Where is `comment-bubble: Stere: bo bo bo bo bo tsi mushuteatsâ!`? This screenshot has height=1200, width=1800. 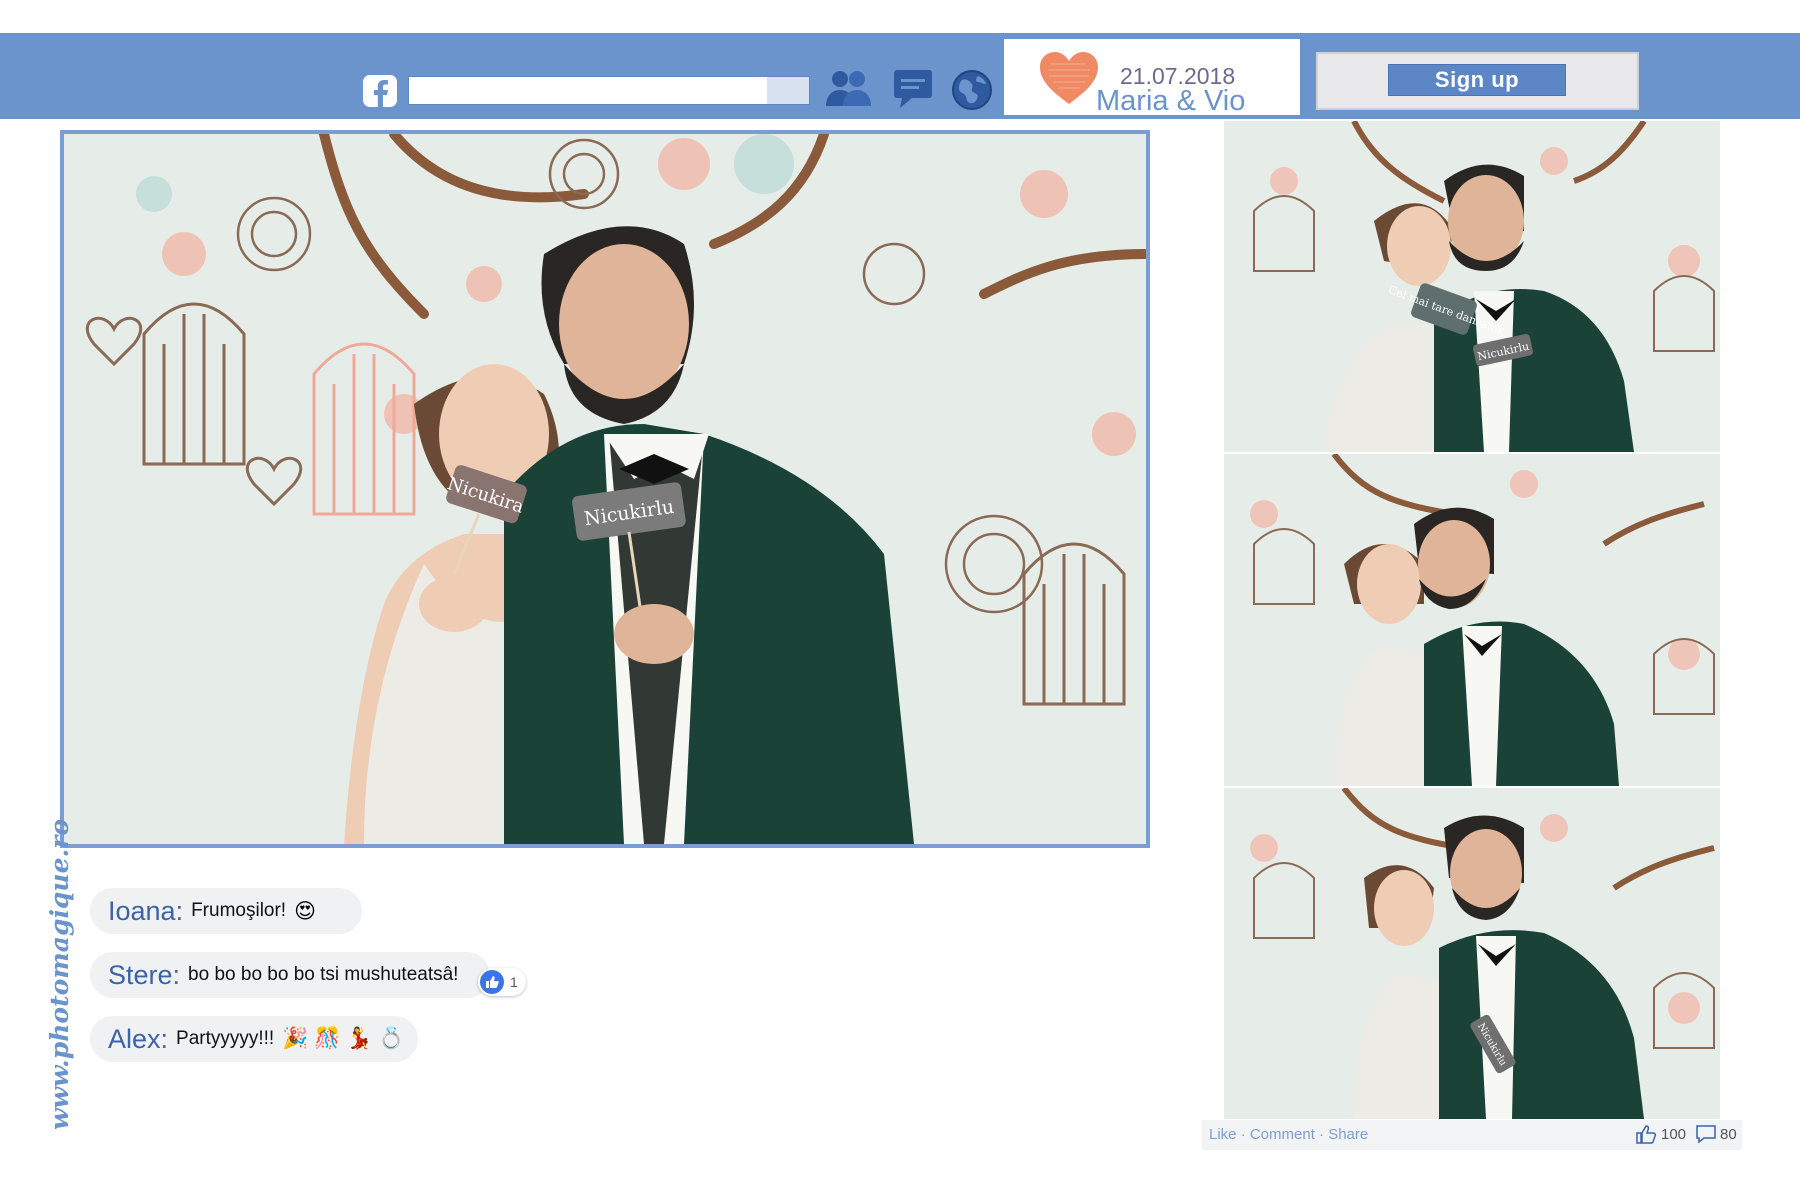 comment-bubble: Stere: bo bo bo bo bo tsi mushuteatsâ! is located at coordinates (290, 975).